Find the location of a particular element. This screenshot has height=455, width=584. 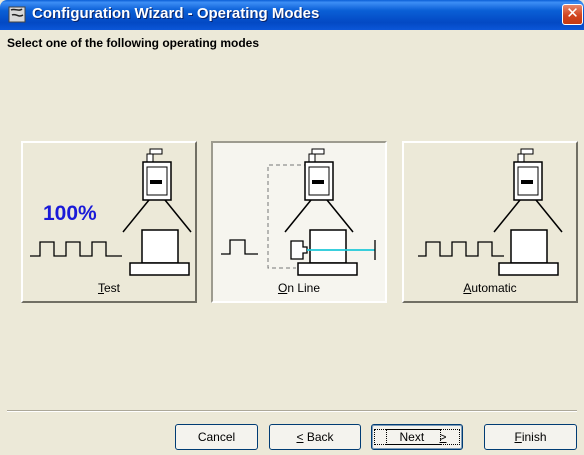

cancel-label: Cancel is located at coordinates (216, 437).